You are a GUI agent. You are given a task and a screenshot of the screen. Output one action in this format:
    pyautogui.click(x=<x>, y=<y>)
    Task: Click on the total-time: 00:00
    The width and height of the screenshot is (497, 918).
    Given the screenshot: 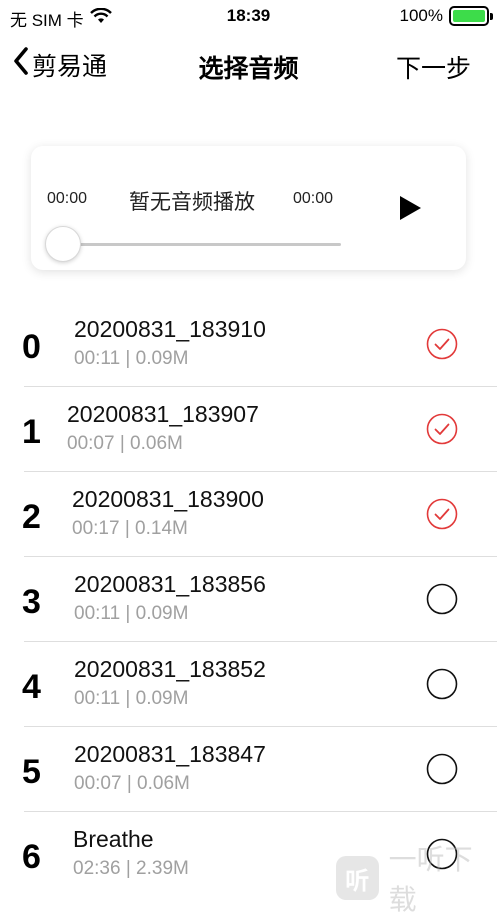 What is the action you would take?
    pyautogui.click(x=313, y=198)
    